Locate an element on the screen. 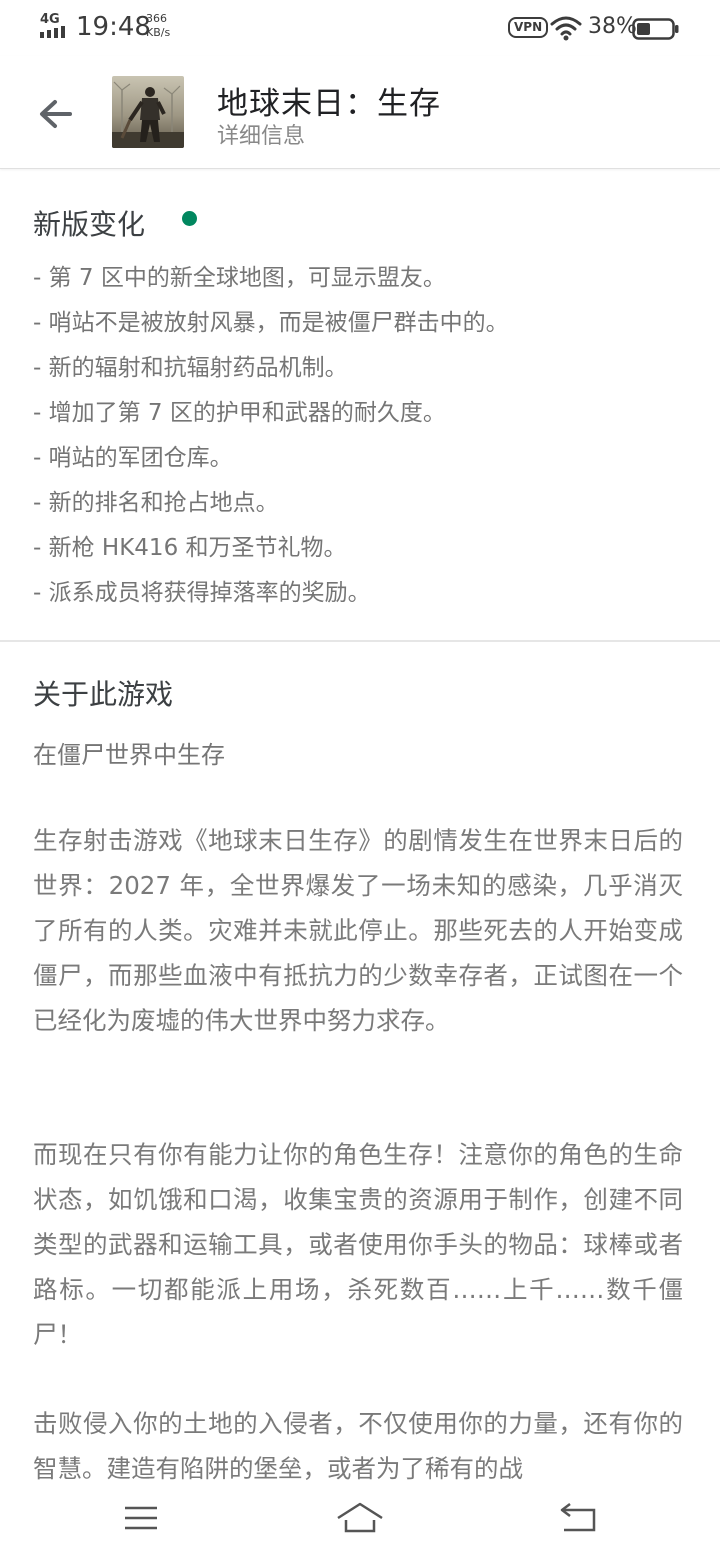  app-thumbnail-art is located at coordinates (148, 112).